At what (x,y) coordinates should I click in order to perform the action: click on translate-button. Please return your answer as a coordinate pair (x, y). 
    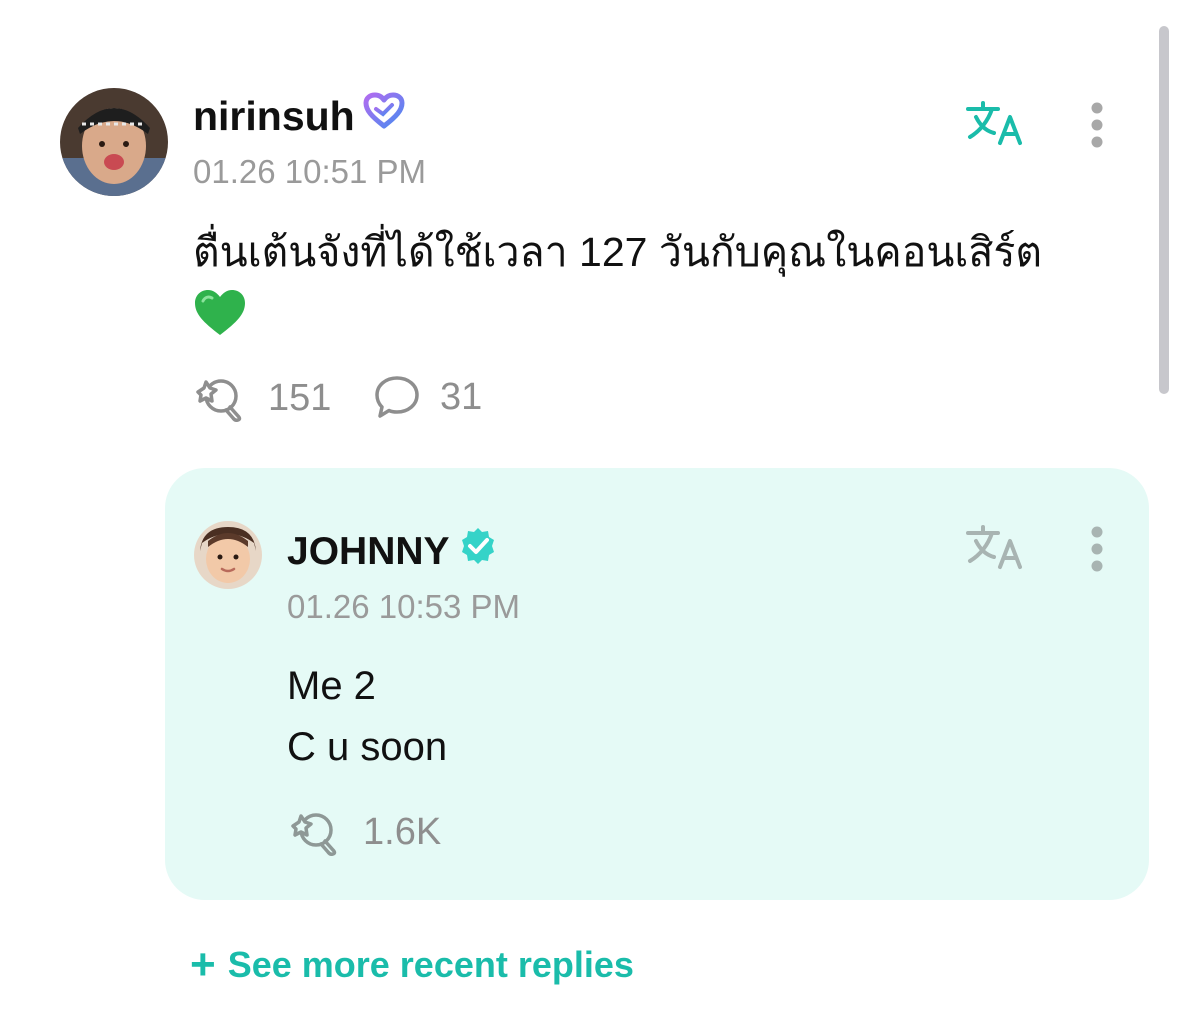
    Looking at the image, I should click on (996, 124).